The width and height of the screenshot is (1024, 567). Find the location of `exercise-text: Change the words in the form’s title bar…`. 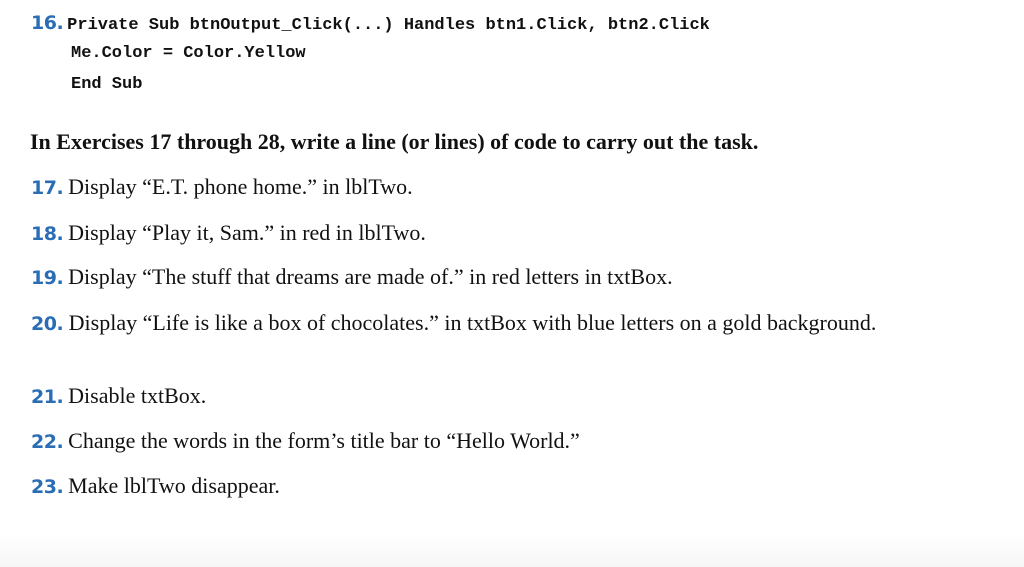

exercise-text: Change the words in the form’s title bar… is located at coordinates (324, 440).